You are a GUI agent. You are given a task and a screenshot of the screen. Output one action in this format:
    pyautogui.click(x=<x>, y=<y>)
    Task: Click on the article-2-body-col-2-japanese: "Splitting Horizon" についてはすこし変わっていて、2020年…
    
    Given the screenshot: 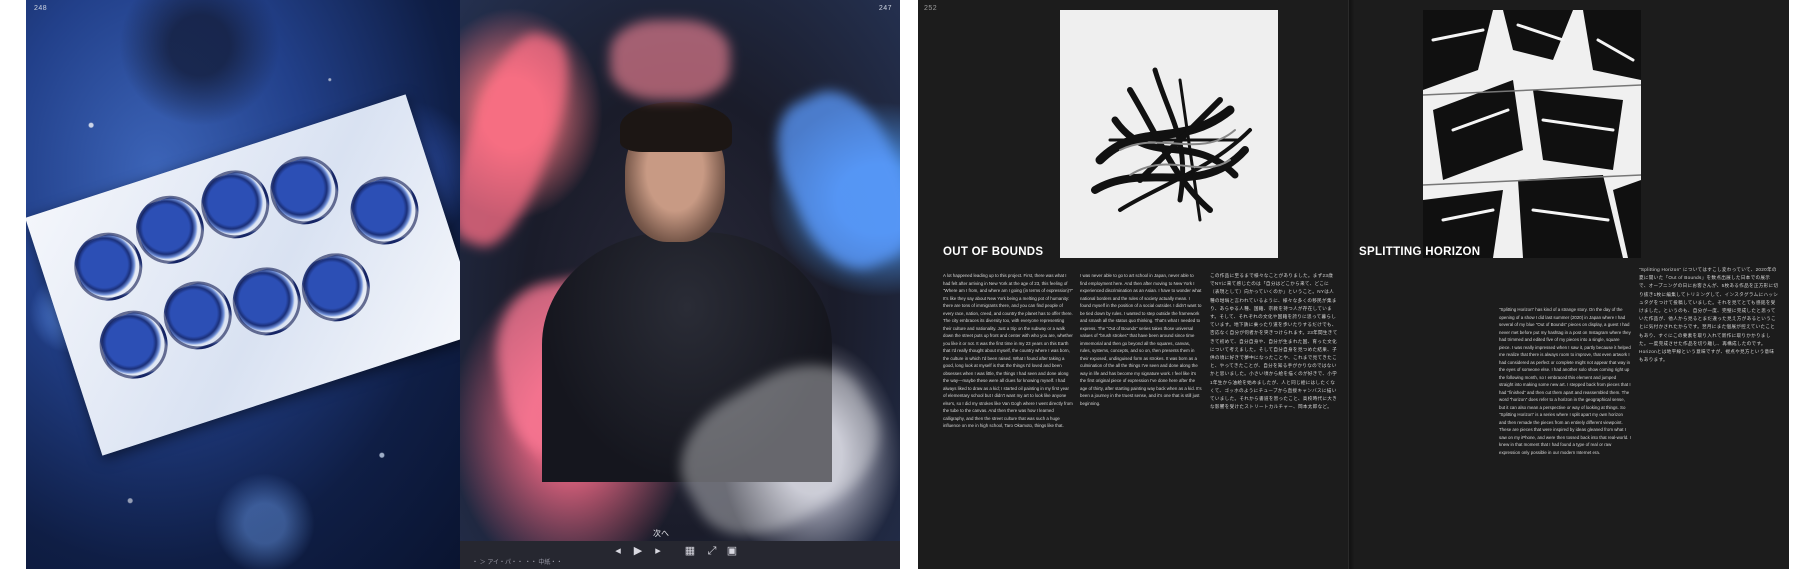 What is the action you would take?
    pyautogui.click(x=1709, y=315)
    